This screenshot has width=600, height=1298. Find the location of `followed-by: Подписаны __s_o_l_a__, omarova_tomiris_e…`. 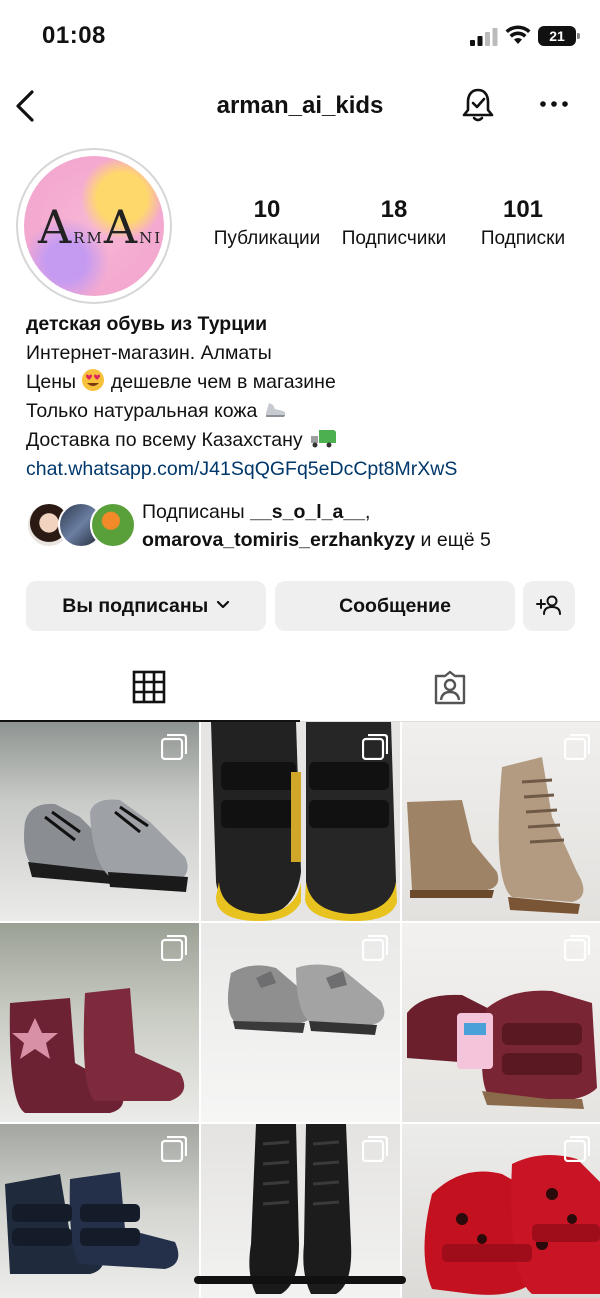

followed-by: Подписаны __s_o_l_a__, omarova_tomiris_e… is located at coordinates (306, 526).